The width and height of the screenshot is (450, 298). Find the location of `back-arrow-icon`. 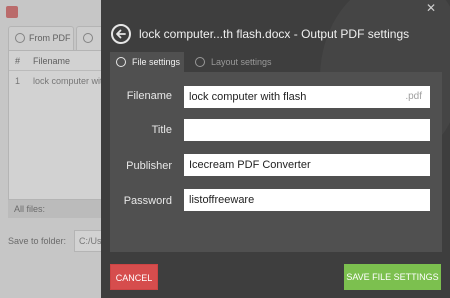

back-arrow-icon is located at coordinates (121, 34).